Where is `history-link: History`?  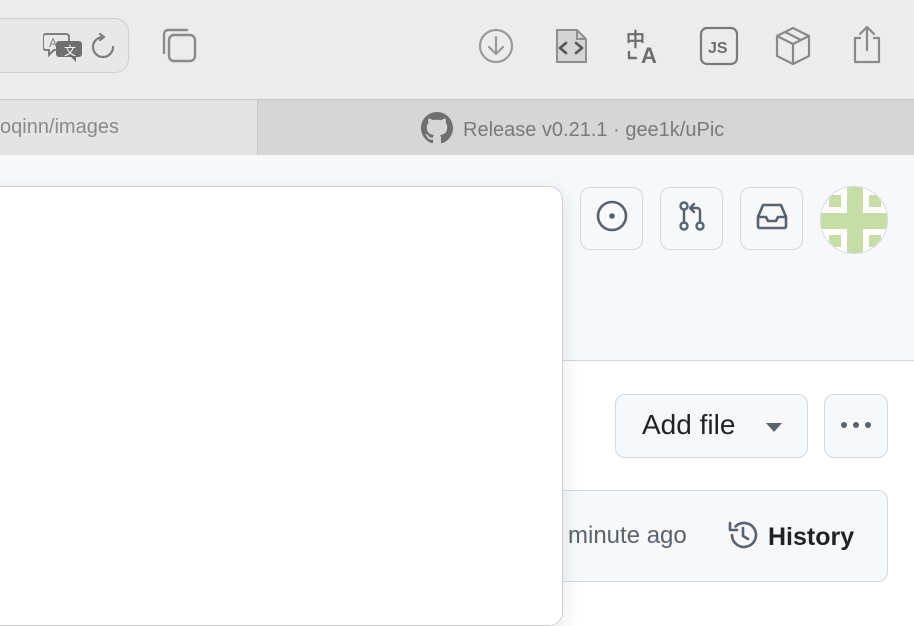
history-link: History is located at coordinates (790, 537).